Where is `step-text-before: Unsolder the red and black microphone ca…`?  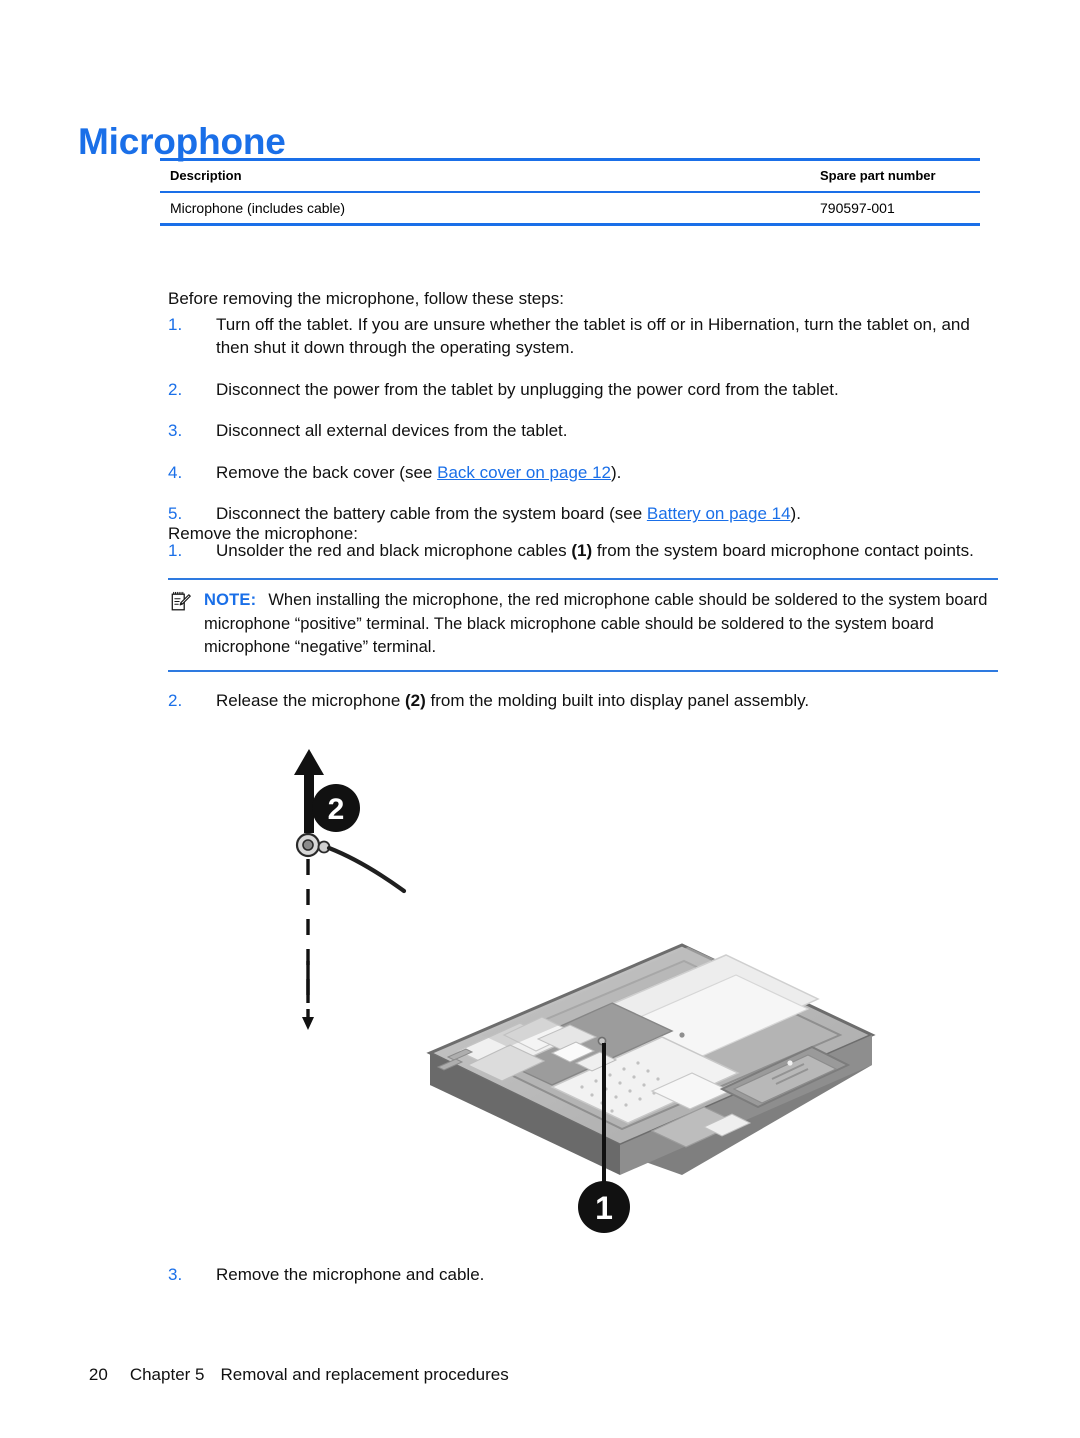 step-text-before: Unsolder the red and black microphone ca… is located at coordinates (394, 550).